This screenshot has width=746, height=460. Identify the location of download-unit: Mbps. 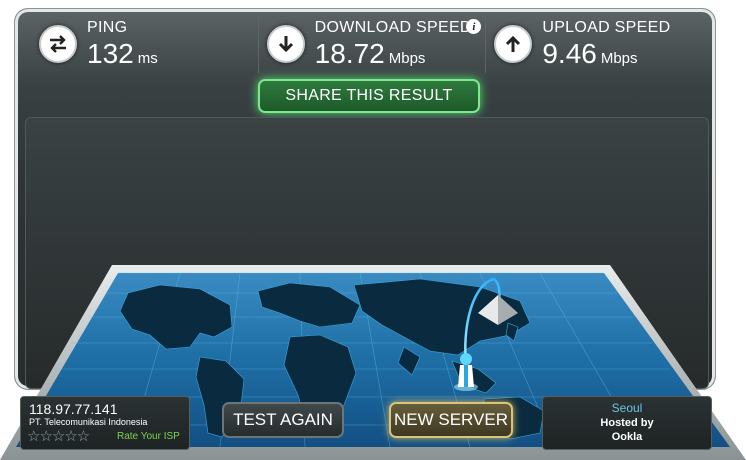
(407, 58).